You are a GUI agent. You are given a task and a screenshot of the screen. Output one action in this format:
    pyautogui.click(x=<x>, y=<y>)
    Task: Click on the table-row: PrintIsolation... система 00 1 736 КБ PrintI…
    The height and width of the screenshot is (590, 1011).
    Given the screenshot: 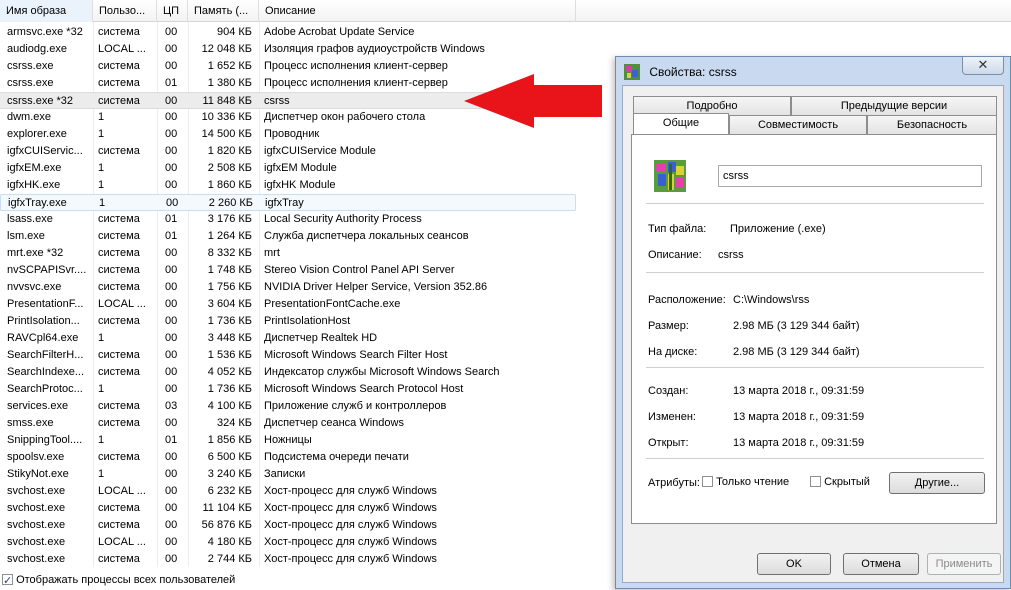 What is the action you would take?
    pyautogui.click(x=288, y=321)
    